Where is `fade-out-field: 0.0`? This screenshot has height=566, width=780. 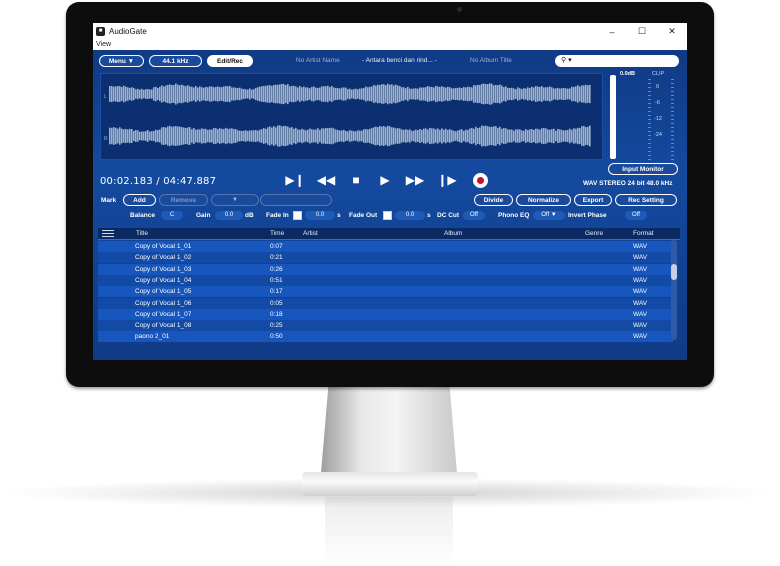 fade-out-field: 0.0 is located at coordinates (410, 215).